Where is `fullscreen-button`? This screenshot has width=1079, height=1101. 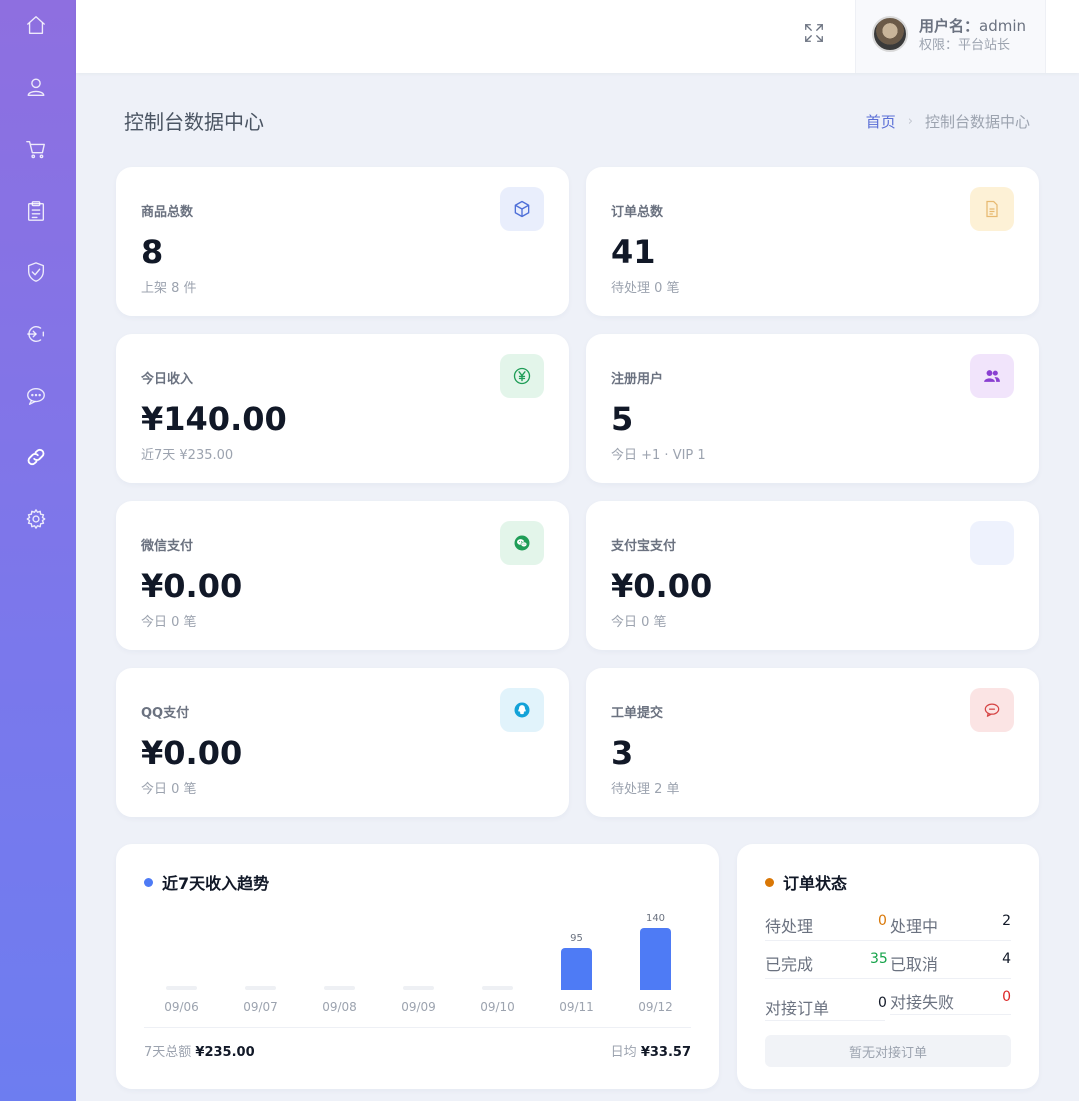 fullscreen-button is located at coordinates (815, 34).